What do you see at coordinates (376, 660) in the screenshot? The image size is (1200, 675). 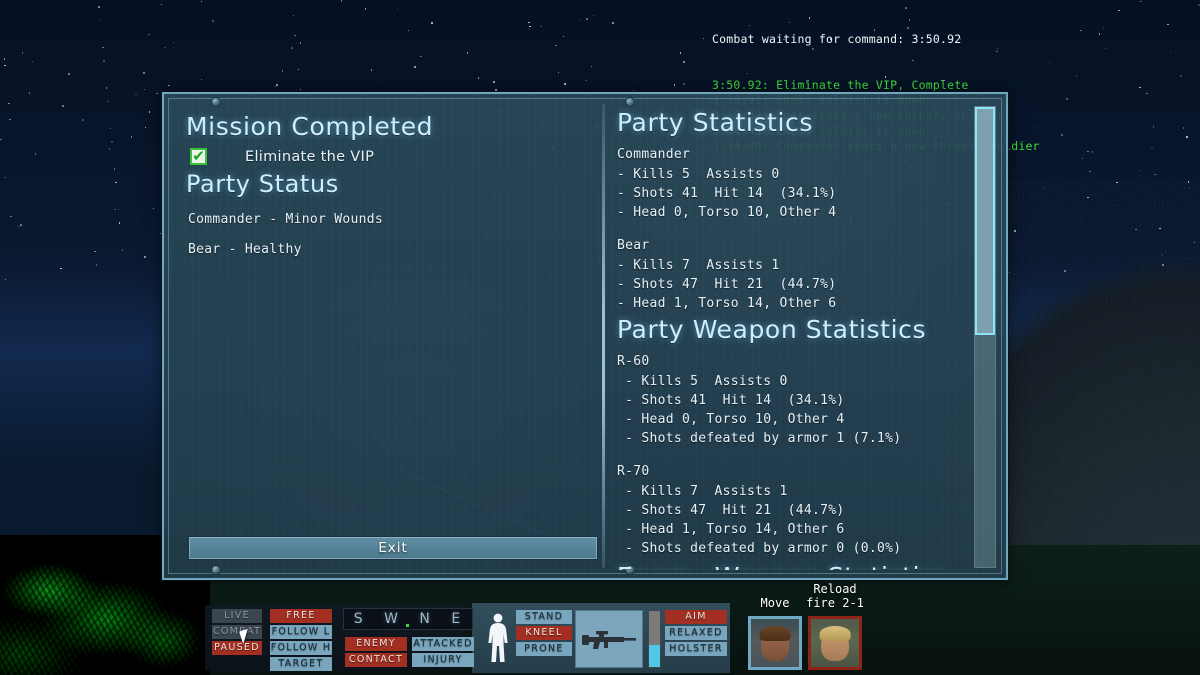 I see `alert-button-contact: CONTACT` at bounding box center [376, 660].